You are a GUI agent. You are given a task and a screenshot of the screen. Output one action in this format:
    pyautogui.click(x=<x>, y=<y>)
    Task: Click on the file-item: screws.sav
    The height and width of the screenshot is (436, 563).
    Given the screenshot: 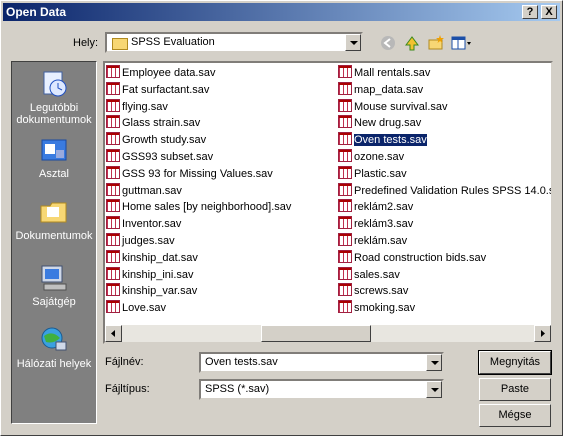 What is the action you would take?
    pyautogui.click(x=373, y=291)
    